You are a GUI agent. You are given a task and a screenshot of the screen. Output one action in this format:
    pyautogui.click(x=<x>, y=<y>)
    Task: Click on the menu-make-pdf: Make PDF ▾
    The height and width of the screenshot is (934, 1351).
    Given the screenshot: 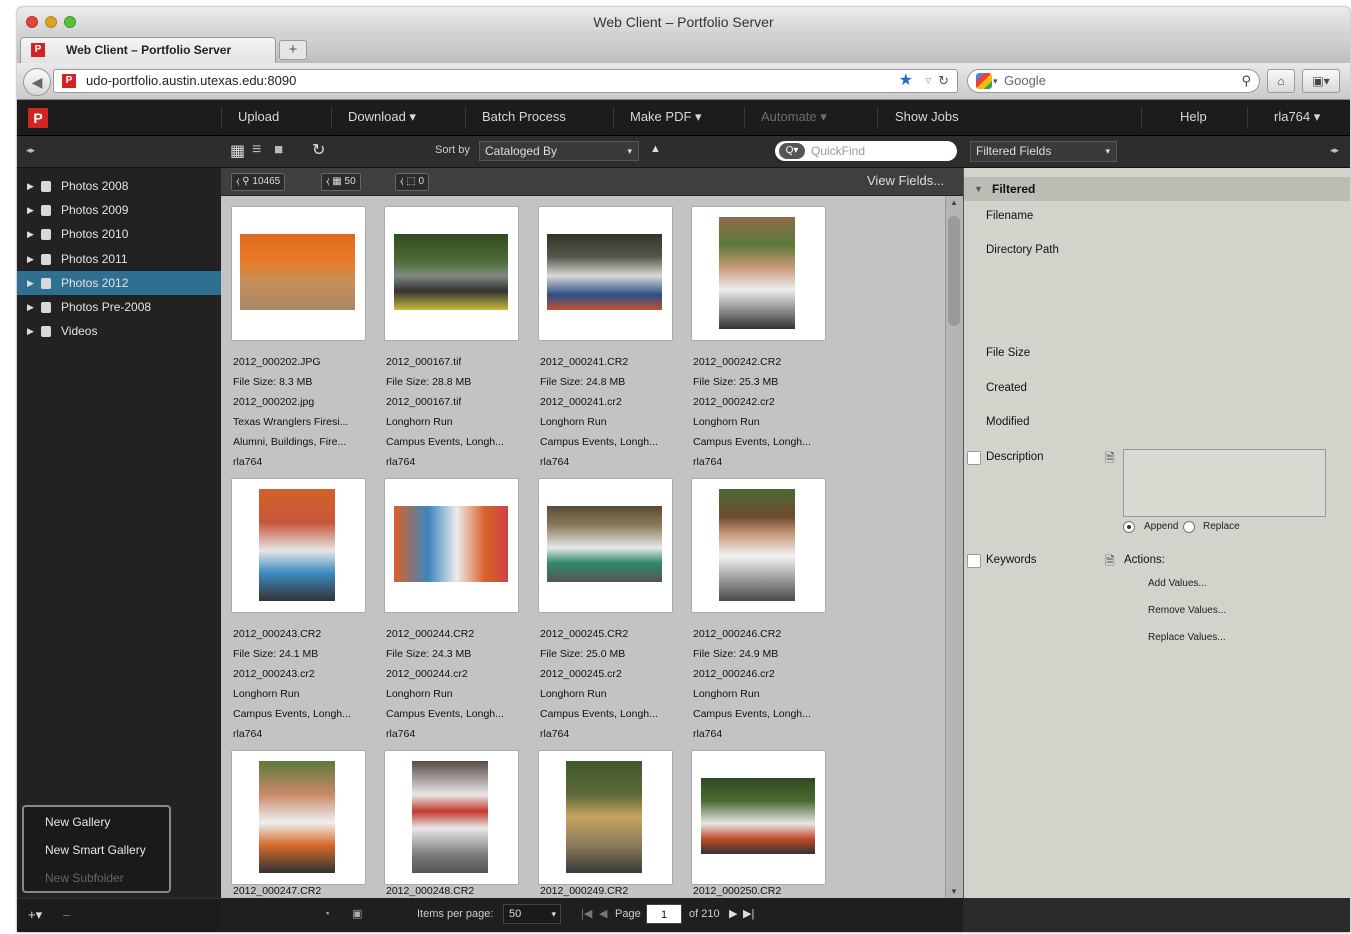 What is the action you would take?
    pyautogui.click(x=666, y=118)
    